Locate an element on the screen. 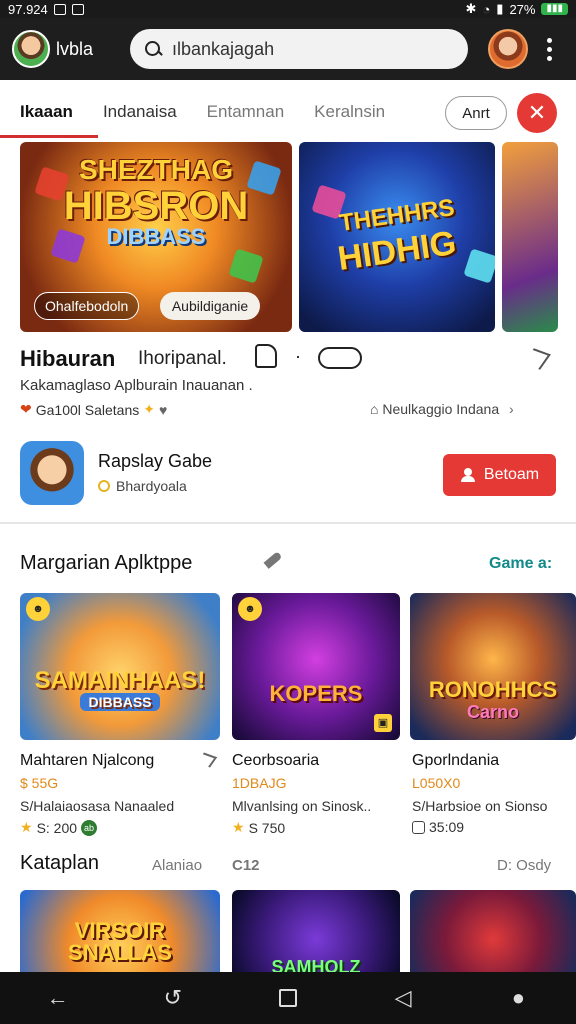 The height and width of the screenshot is (1024, 576). game-card-image: ☻ KOPERS ▣ is located at coordinates (316, 666).